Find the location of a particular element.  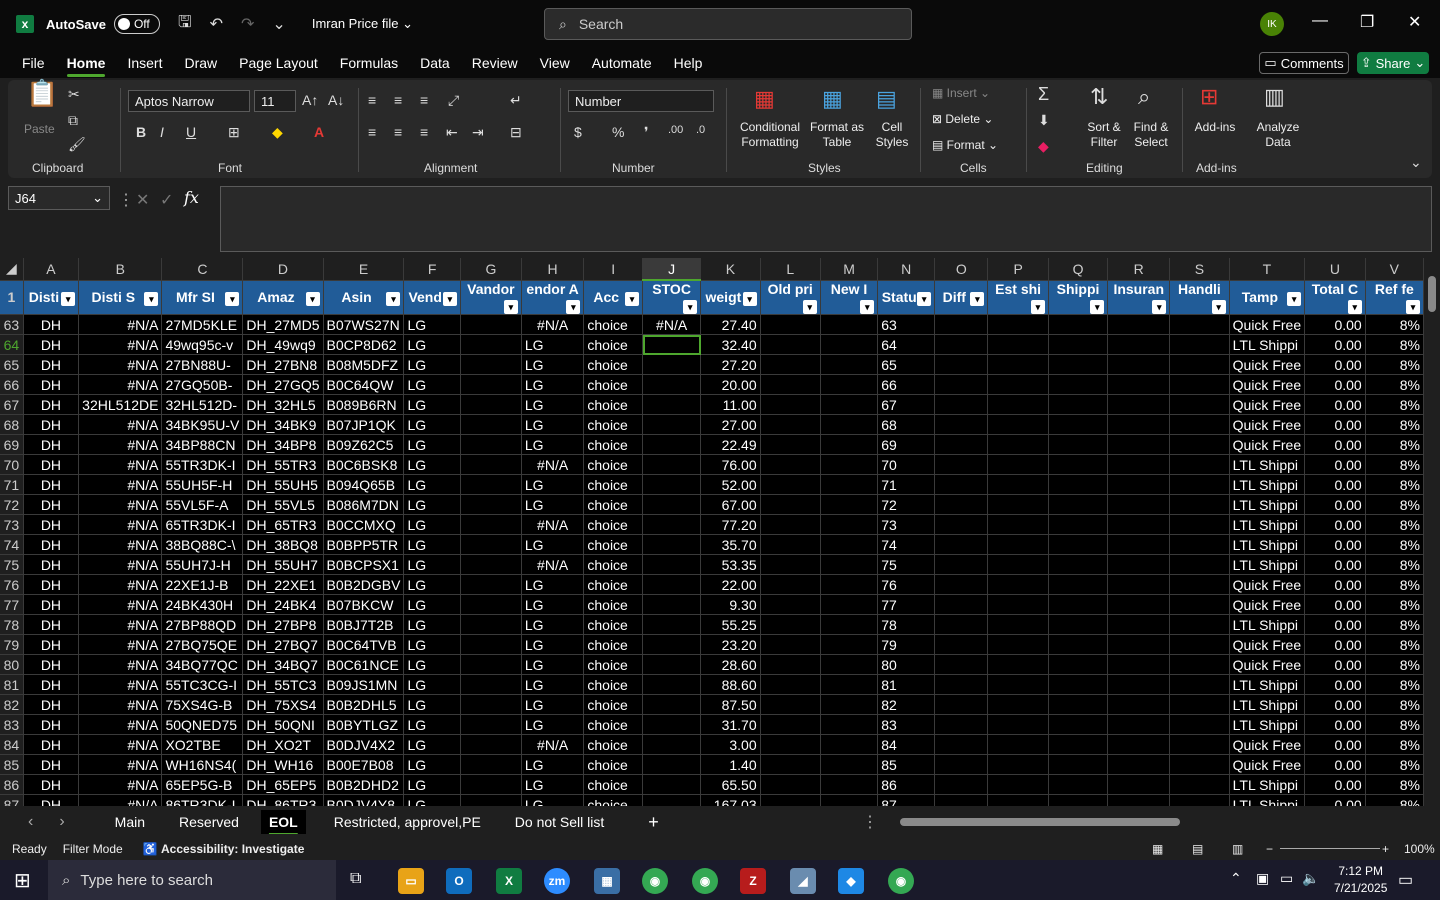

cell-d: DH_75XS4 is located at coordinates (283, 704).